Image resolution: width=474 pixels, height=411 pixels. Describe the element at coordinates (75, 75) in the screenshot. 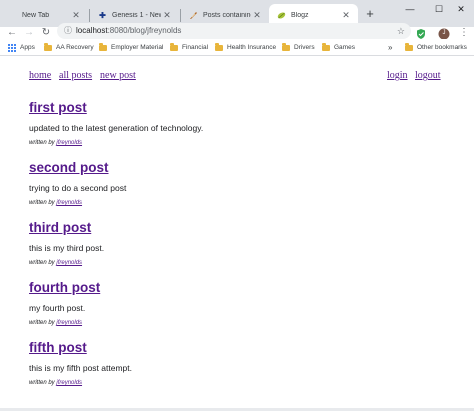

I see `nav-all-posts-link: all posts` at that location.